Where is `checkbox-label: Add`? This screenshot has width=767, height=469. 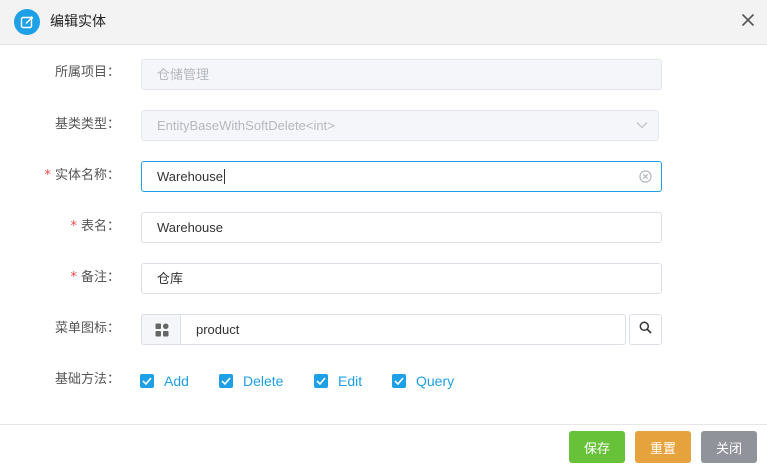
checkbox-label: Add is located at coordinates (176, 381).